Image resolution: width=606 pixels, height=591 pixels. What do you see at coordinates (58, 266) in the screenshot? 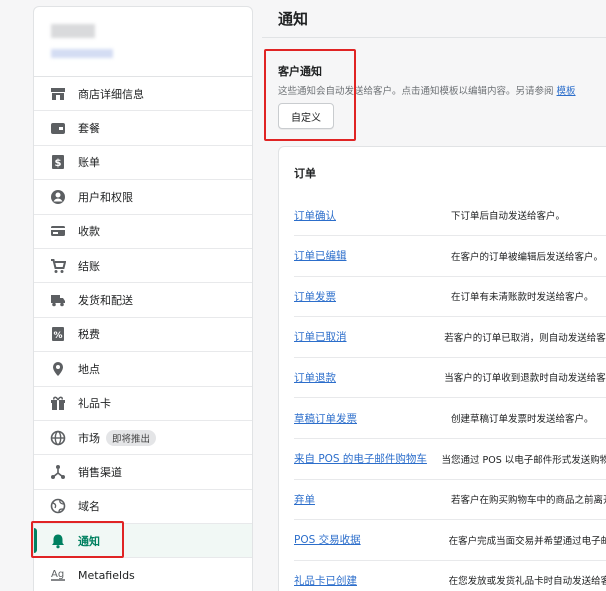
I see `cart-icon` at bounding box center [58, 266].